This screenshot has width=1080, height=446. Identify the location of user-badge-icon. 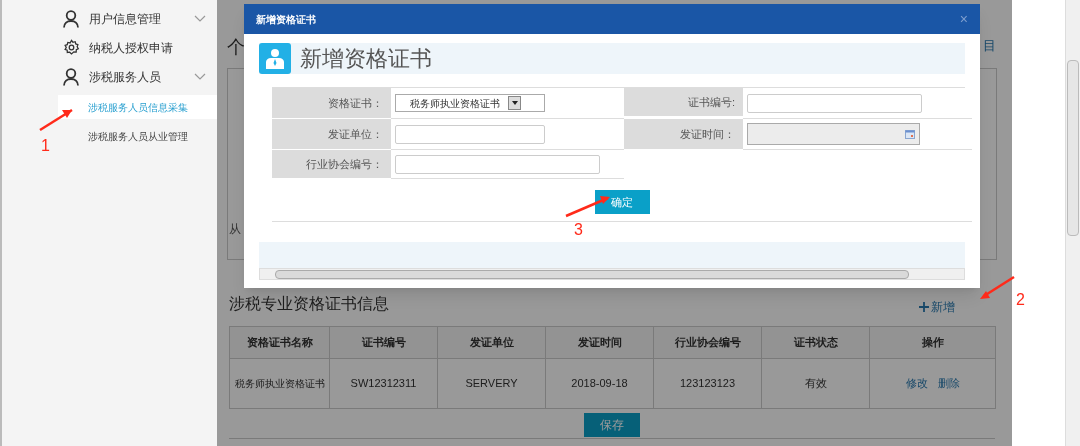
(275, 58).